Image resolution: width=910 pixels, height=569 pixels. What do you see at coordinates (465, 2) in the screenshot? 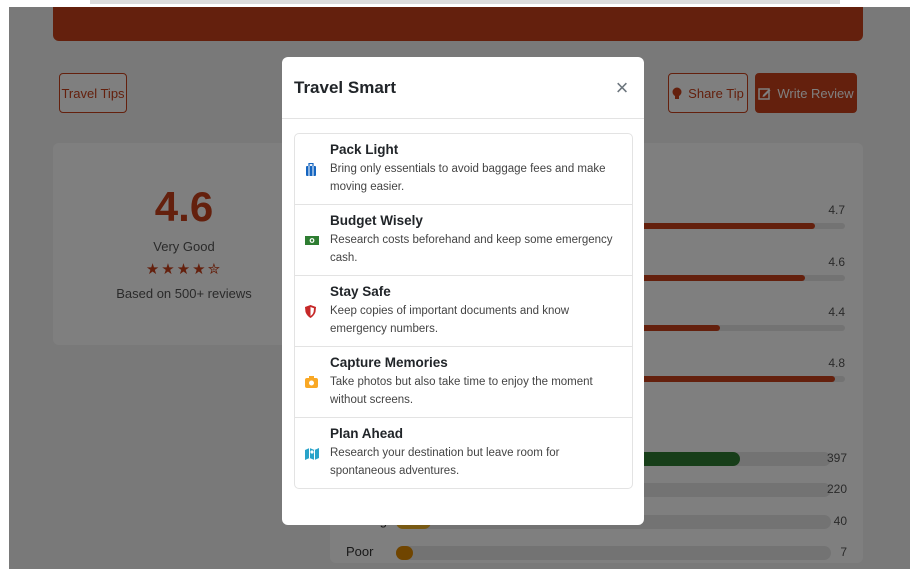
I see `top-divider` at bounding box center [465, 2].